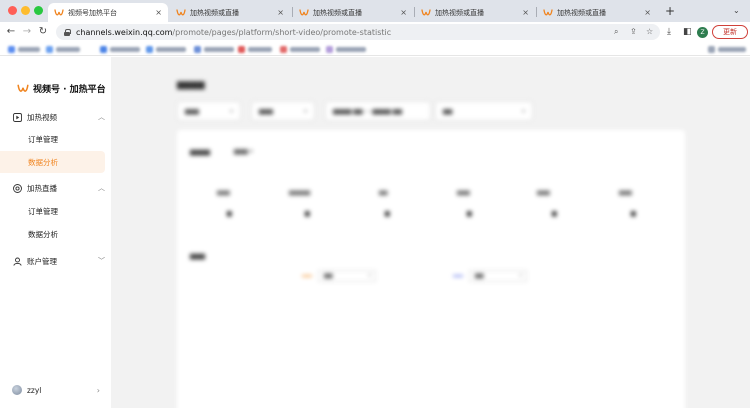 The height and width of the screenshot is (408, 750). What do you see at coordinates (42, 188) in the screenshot?
I see `sidebar-group-label: 加热直播` at bounding box center [42, 188].